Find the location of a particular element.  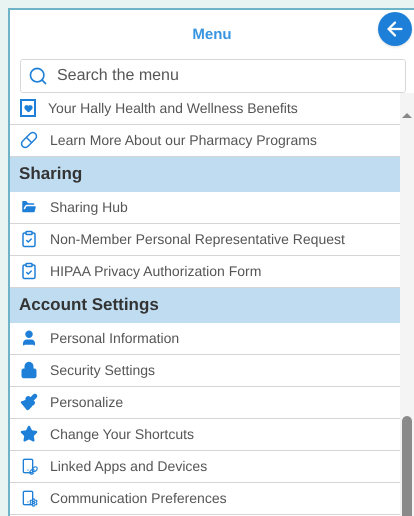

menu-item: Linked Apps and Devices is located at coordinates (205, 466).